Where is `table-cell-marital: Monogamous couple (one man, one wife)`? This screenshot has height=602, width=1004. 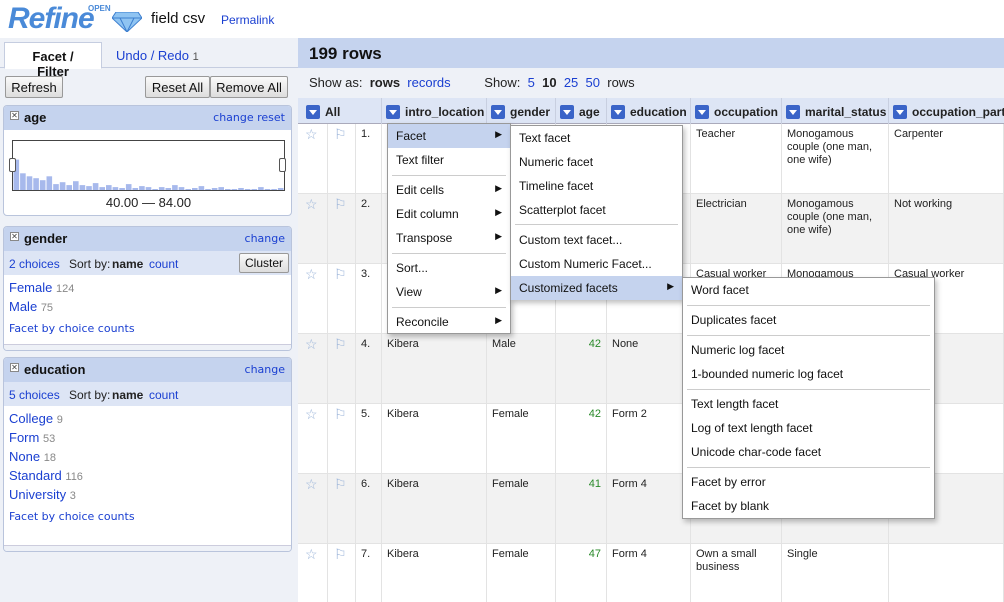
table-cell-marital: Monogamous couple (one man, one wife) is located at coordinates (835, 228).